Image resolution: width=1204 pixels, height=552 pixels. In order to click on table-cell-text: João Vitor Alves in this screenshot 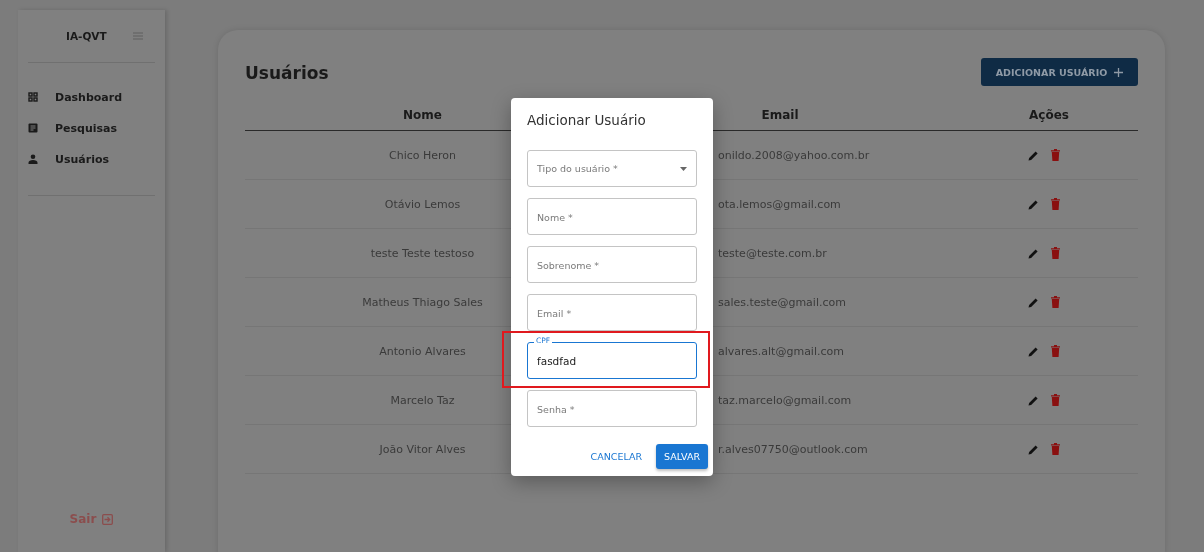, I will do `click(422, 449)`.